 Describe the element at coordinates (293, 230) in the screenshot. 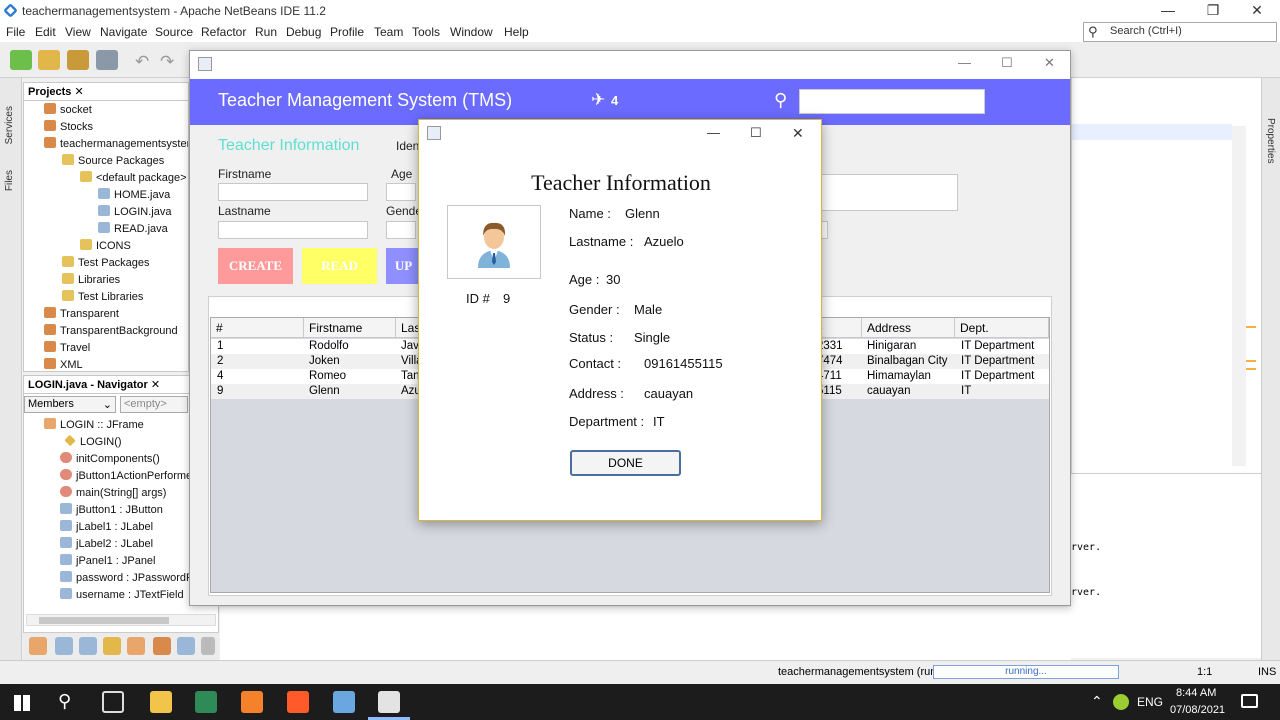

I see `lastname-input` at that location.